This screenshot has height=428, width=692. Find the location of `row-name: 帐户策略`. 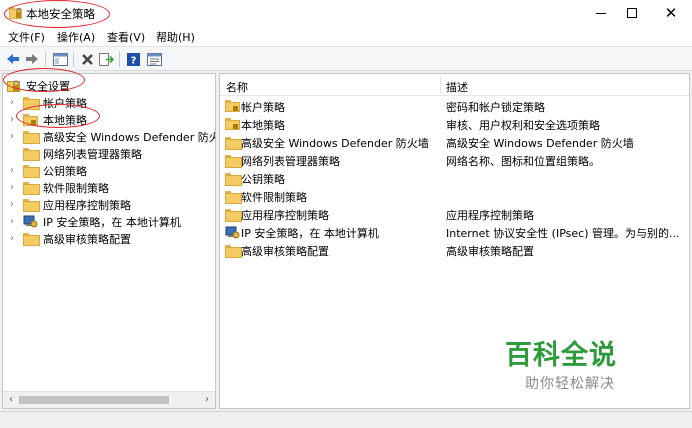

row-name: 帐户策略 is located at coordinates (263, 107).